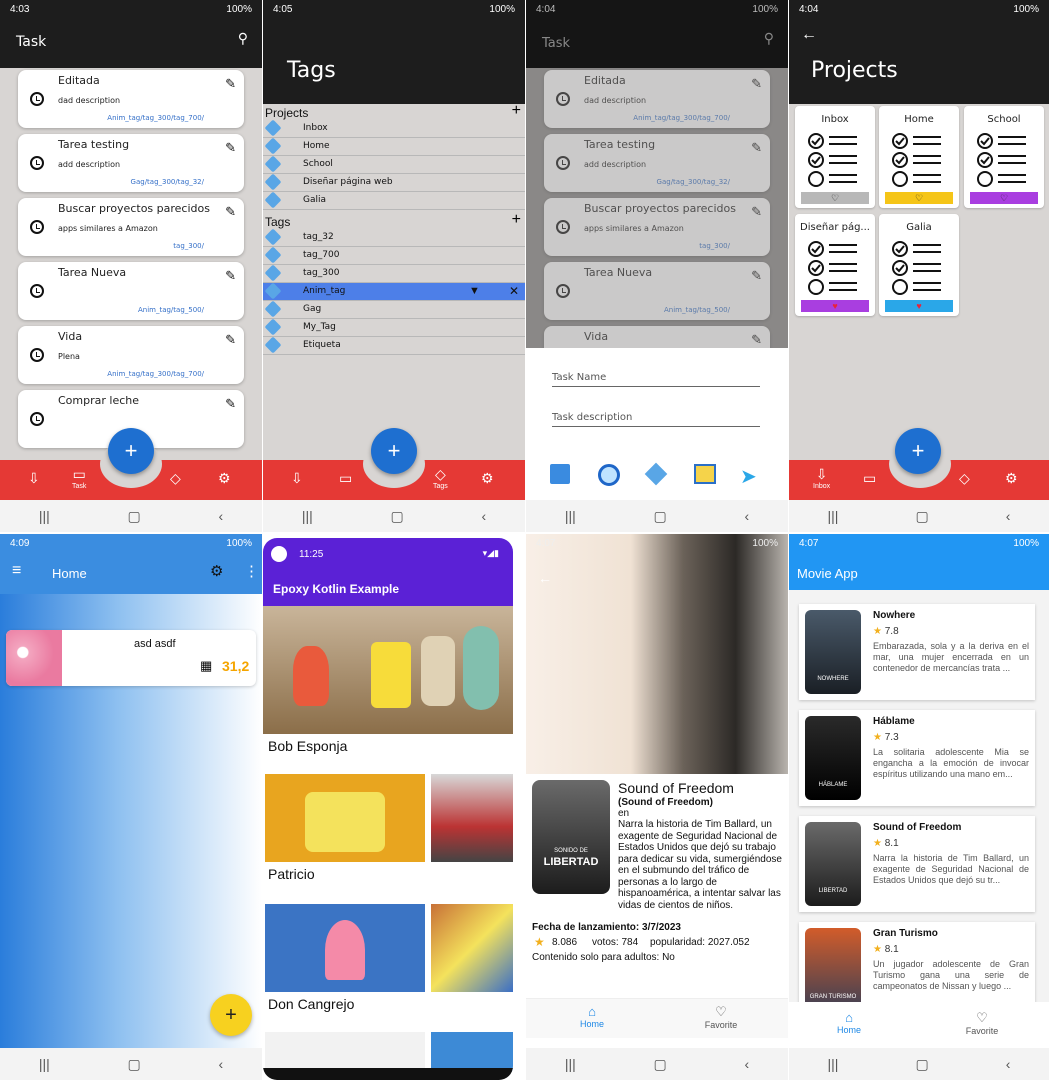 This screenshot has height=1080, width=1049. Describe the element at coordinates (835, 265) in the screenshot. I see `project-card: Diseñar pág... ♥` at that location.